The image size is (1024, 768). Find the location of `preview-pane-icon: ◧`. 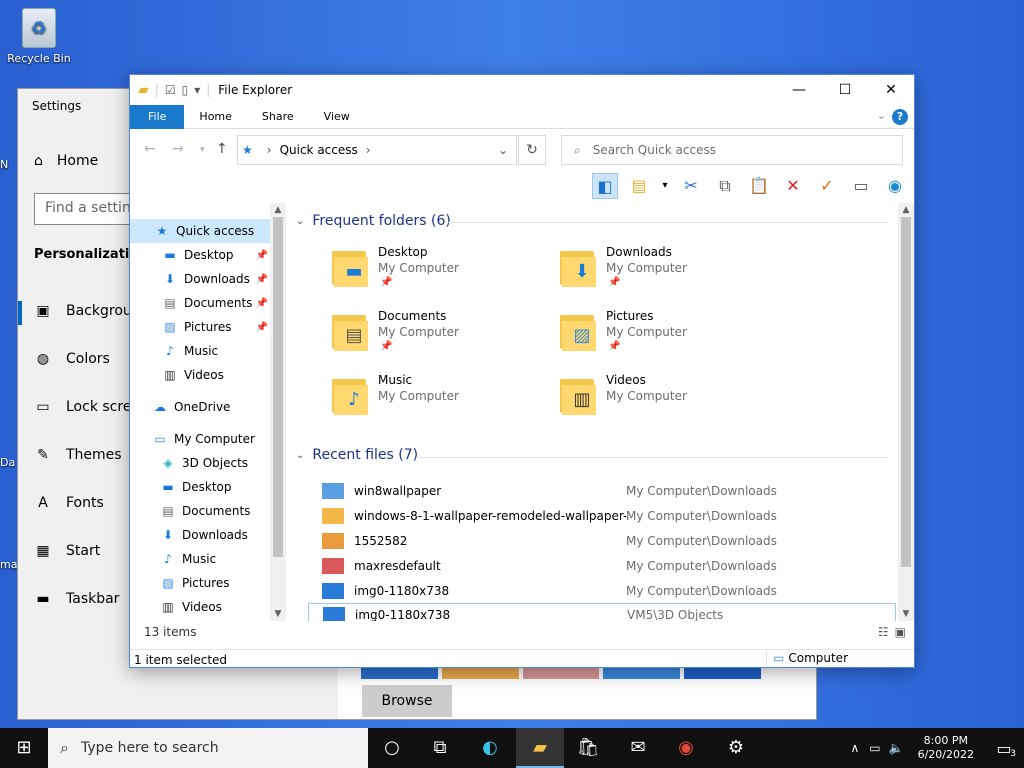

preview-pane-icon: ◧ is located at coordinates (605, 186).